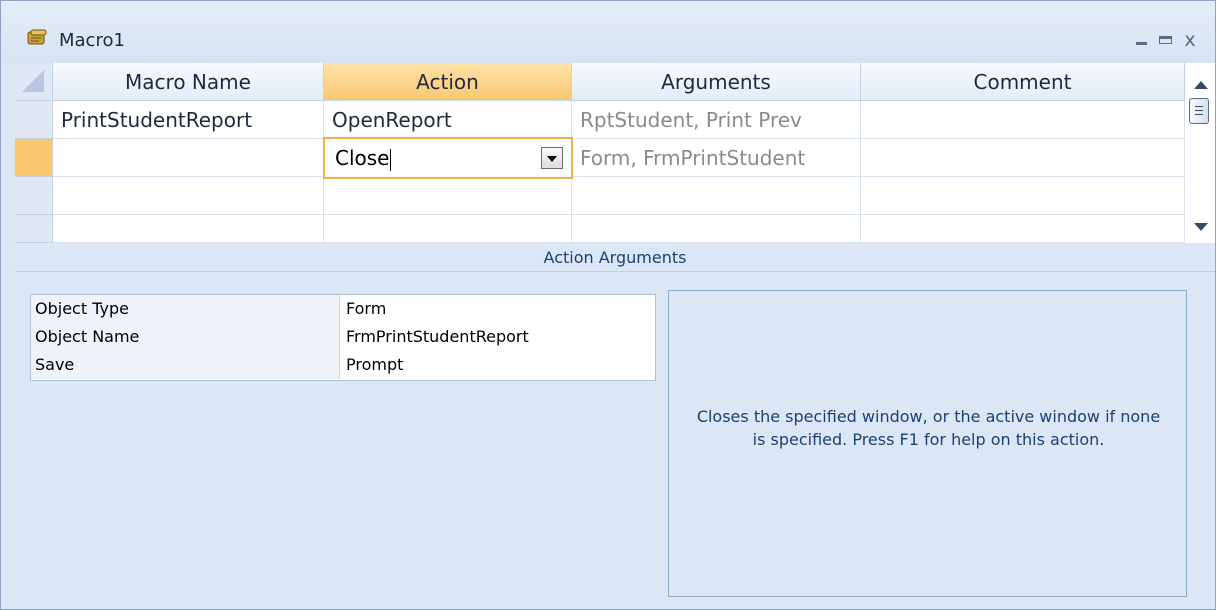  Describe the element at coordinates (1201, 227) in the screenshot. I see `scroll-down-icon` at that location.